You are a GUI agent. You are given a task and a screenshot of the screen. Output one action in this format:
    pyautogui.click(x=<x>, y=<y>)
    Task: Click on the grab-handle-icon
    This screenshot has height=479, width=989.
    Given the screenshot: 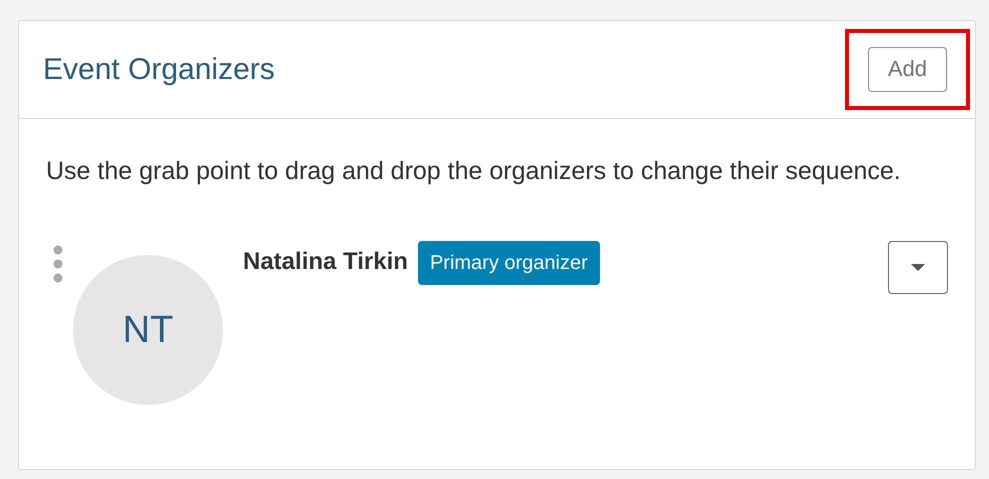 What is the action you would take?
    pyautogui.click(x=58, y=264)
    